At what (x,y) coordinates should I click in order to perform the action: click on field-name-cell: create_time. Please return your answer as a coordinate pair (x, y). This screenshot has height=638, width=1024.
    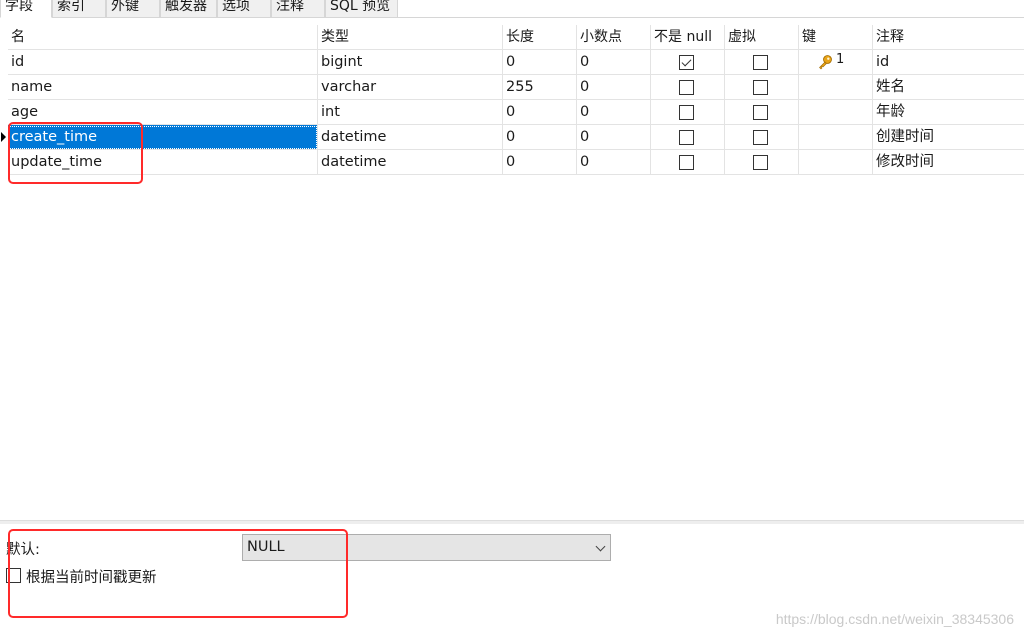
    Looking at the image, I should click on (163, 137).